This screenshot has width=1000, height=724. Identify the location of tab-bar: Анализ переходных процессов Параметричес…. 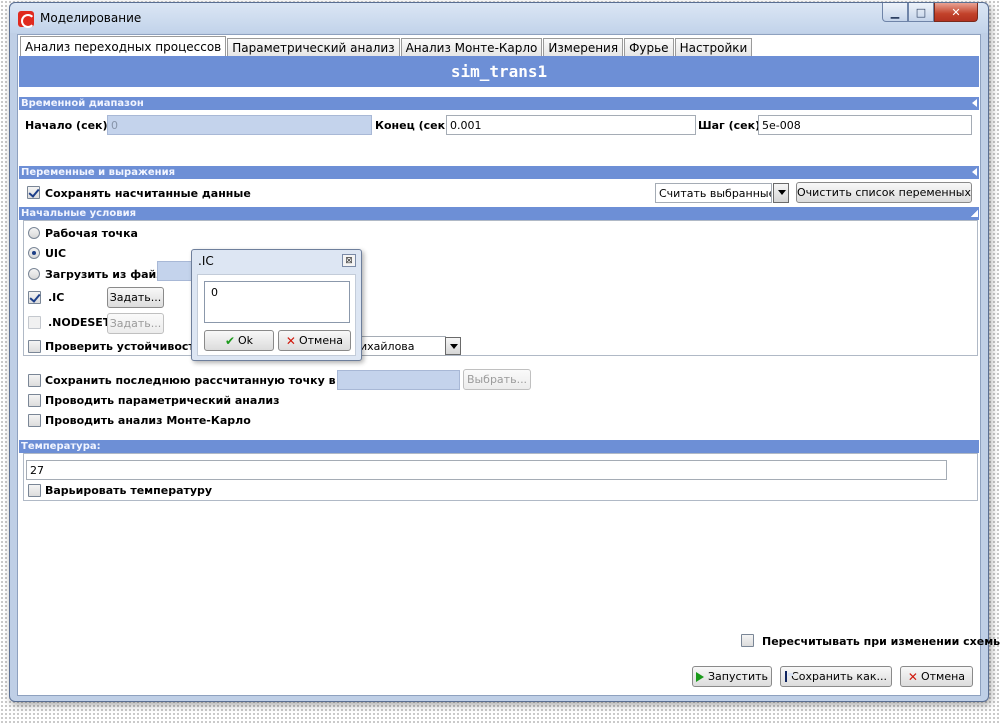
(385, 46).